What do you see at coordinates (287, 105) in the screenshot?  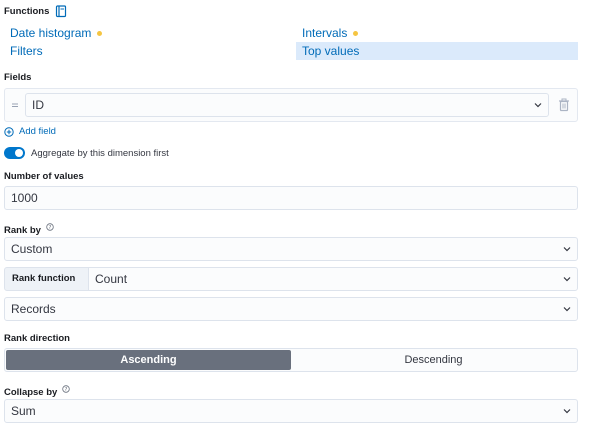 I see `field-select: ID` at bounding box center [287, 105].